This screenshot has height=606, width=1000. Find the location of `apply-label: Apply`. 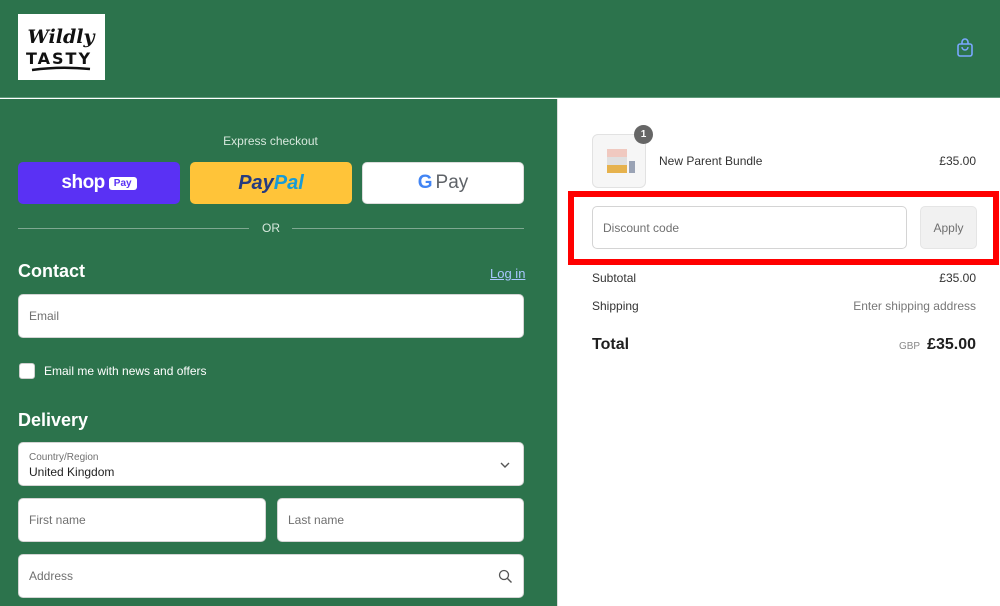

apply-label: Apply is located at coordinates (948, 227).